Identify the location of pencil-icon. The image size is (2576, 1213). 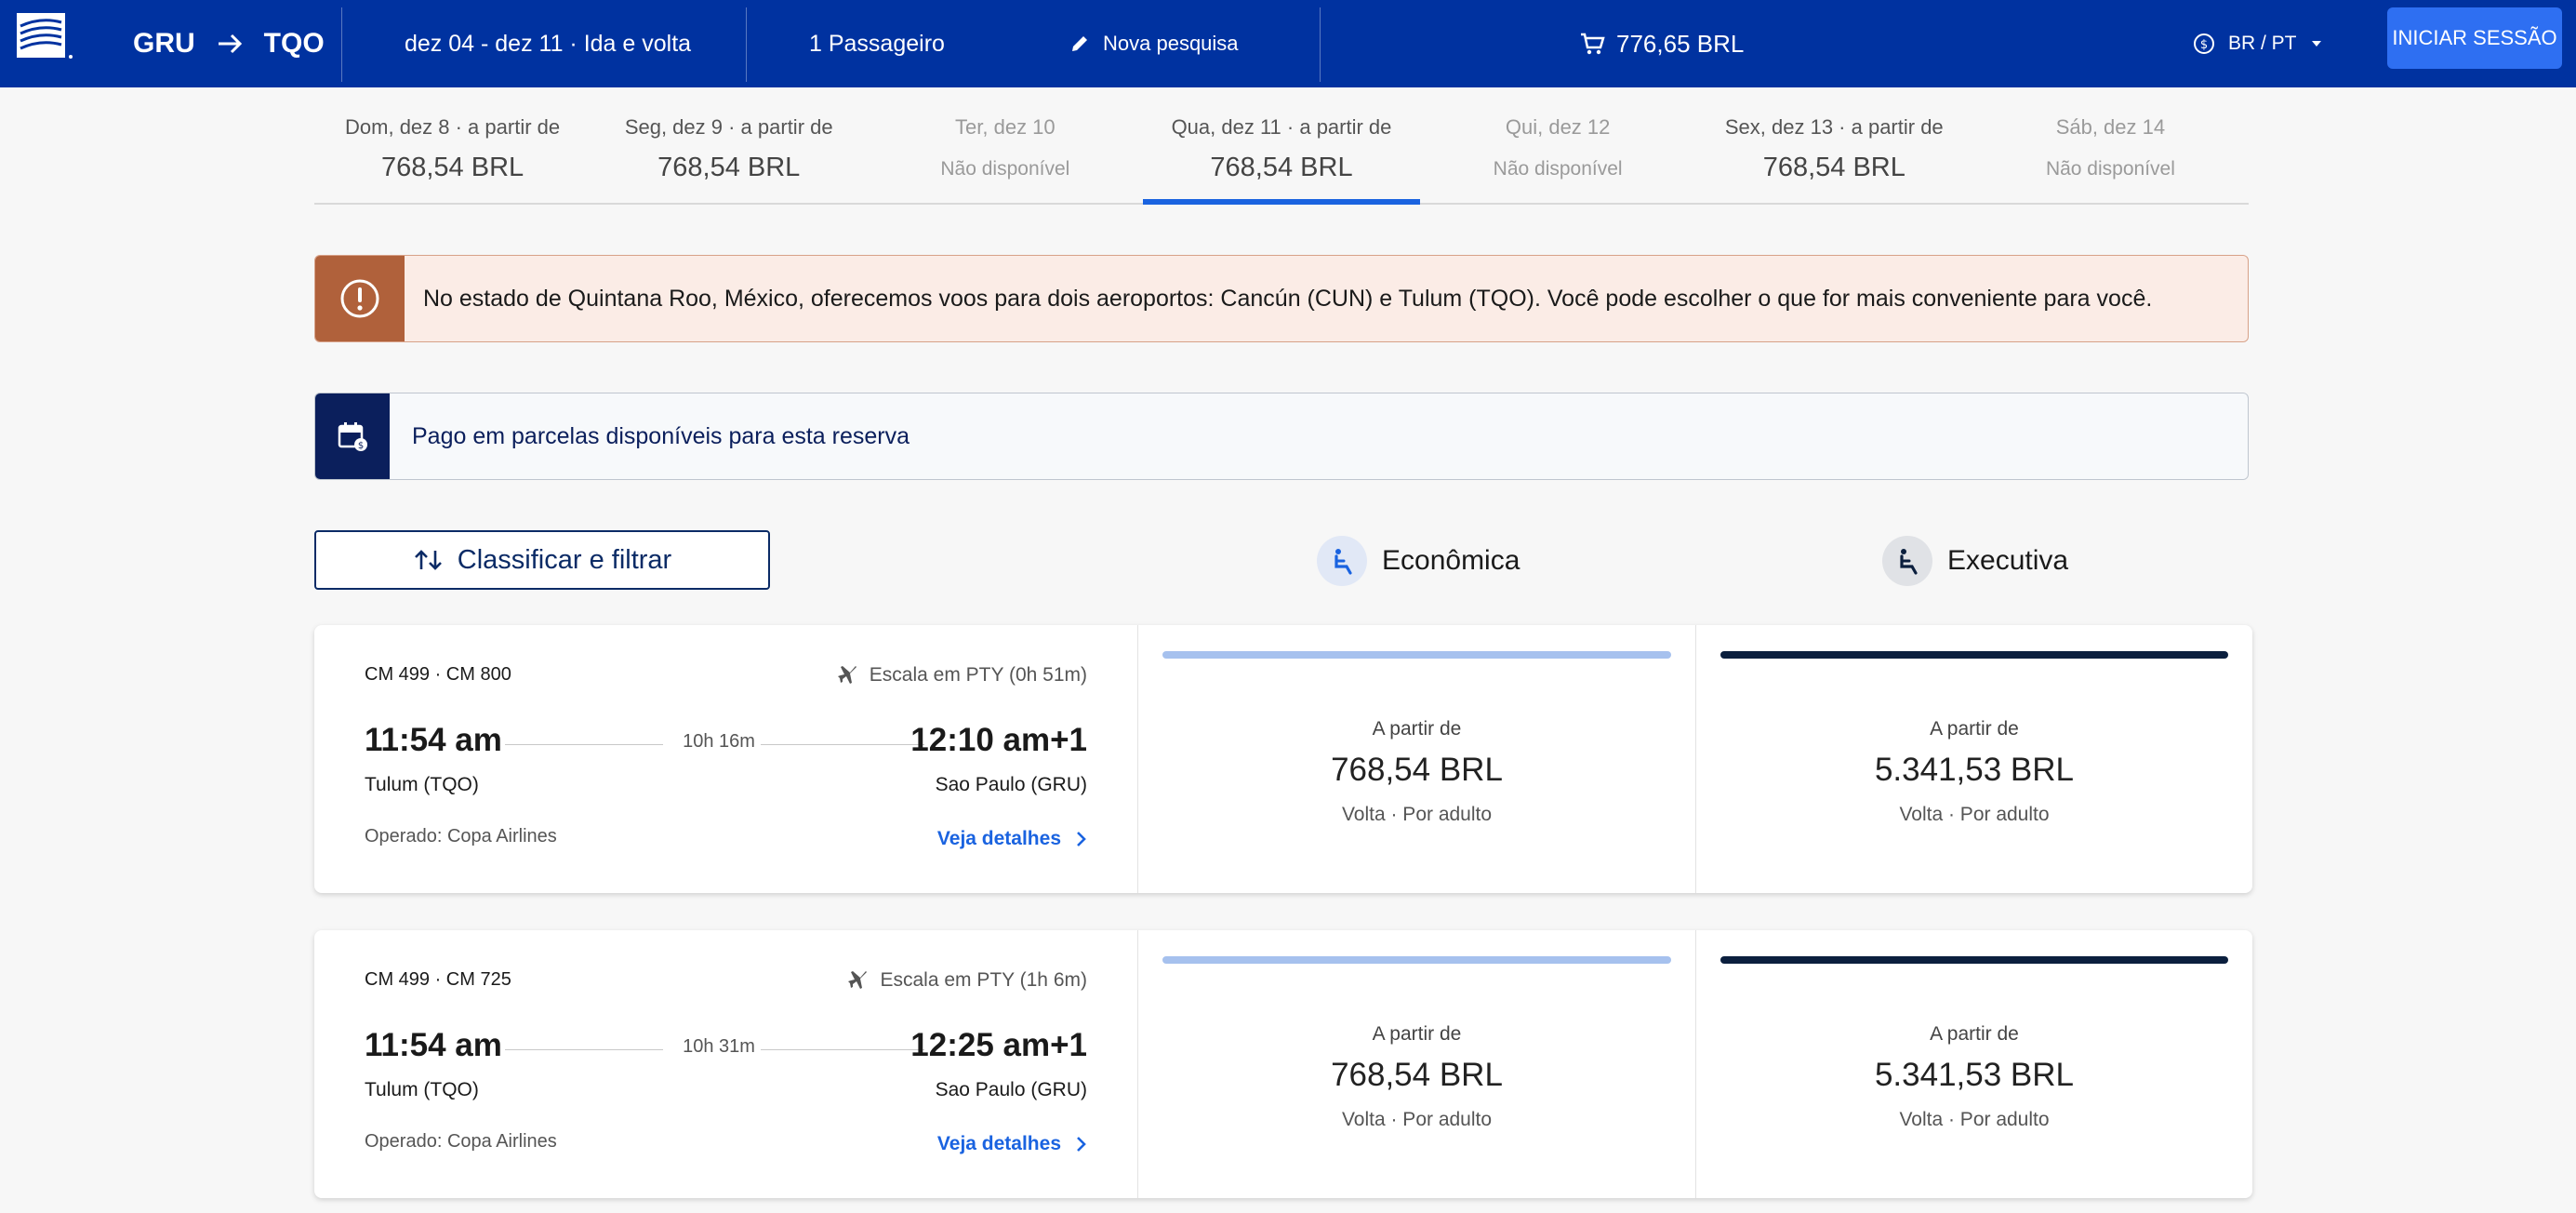
(1079, 44).